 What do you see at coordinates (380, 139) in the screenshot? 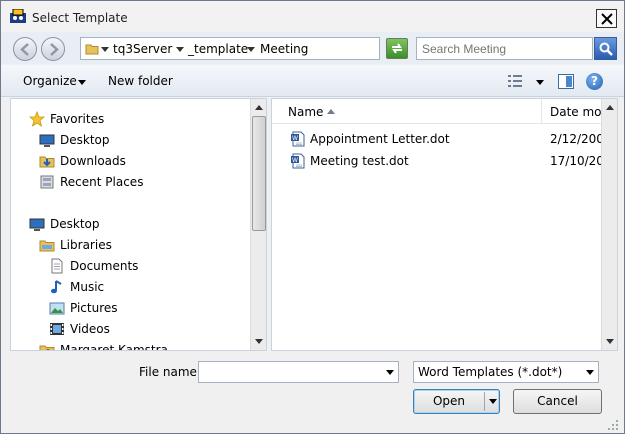
I see `file-name: Appointment Letter.dot` at bounding box center [380, 139].